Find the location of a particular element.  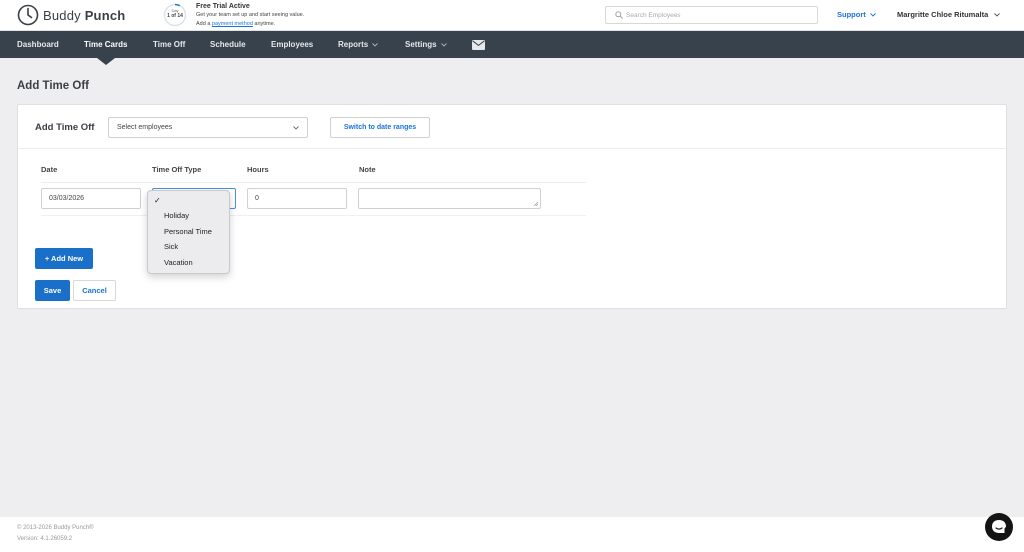

date-input: 03/03/2026 is located at coordinates (91, 198).